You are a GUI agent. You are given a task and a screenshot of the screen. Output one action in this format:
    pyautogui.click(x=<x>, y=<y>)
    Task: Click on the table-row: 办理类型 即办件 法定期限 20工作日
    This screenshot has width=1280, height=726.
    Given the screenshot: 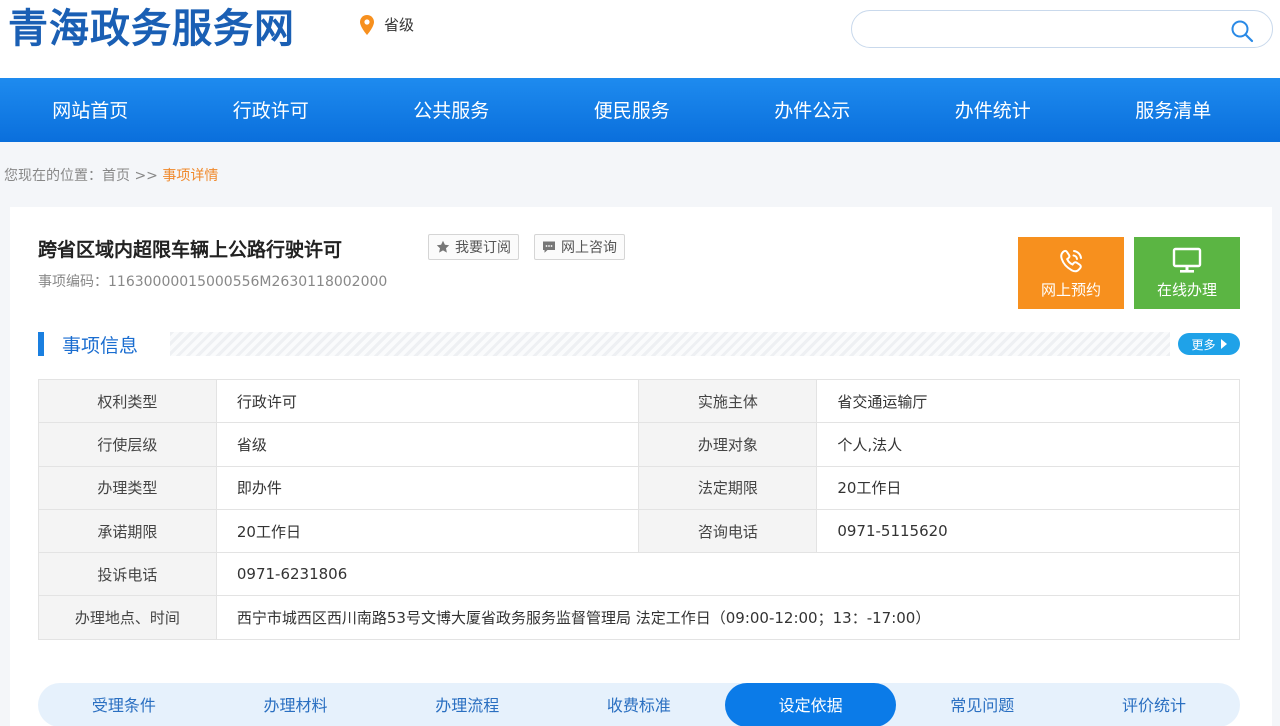 What is the action you would take?
    pyautogui.click(x=639, y=487)
    